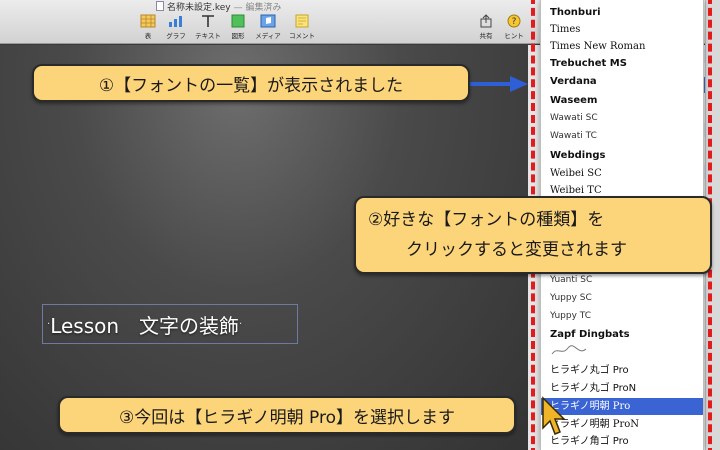 This screenshot has height=450, width=720. Describe the element at coordinates (622, 388) in the screenshot. I see `font-list-item: ヒラギノ丸ゴ ProN` at that location.